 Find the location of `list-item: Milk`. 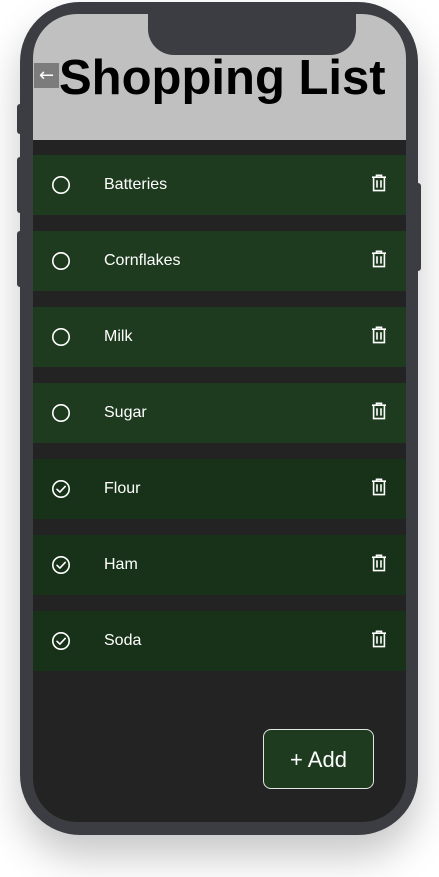

list-item: Milk is located at coordinates (219, 337).